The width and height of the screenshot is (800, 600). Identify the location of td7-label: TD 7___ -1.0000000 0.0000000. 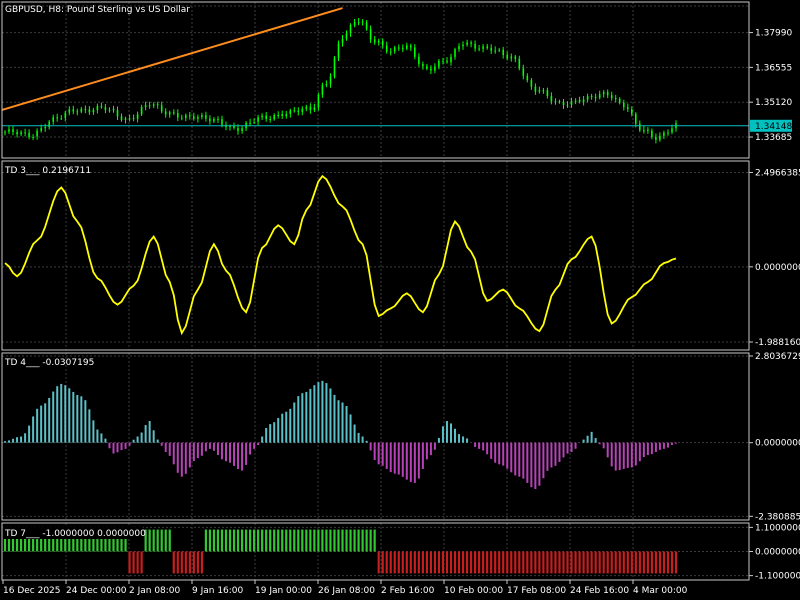
(75, 534).